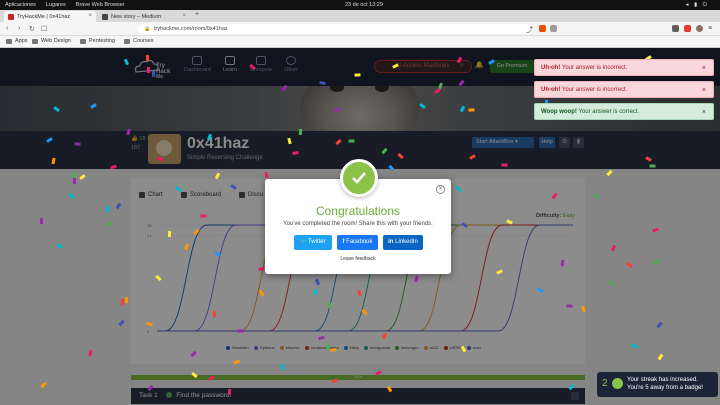 The width and height of the screenshot is (720, 405). I want to click on bookmark-apps: Apps, so click(17, 41).